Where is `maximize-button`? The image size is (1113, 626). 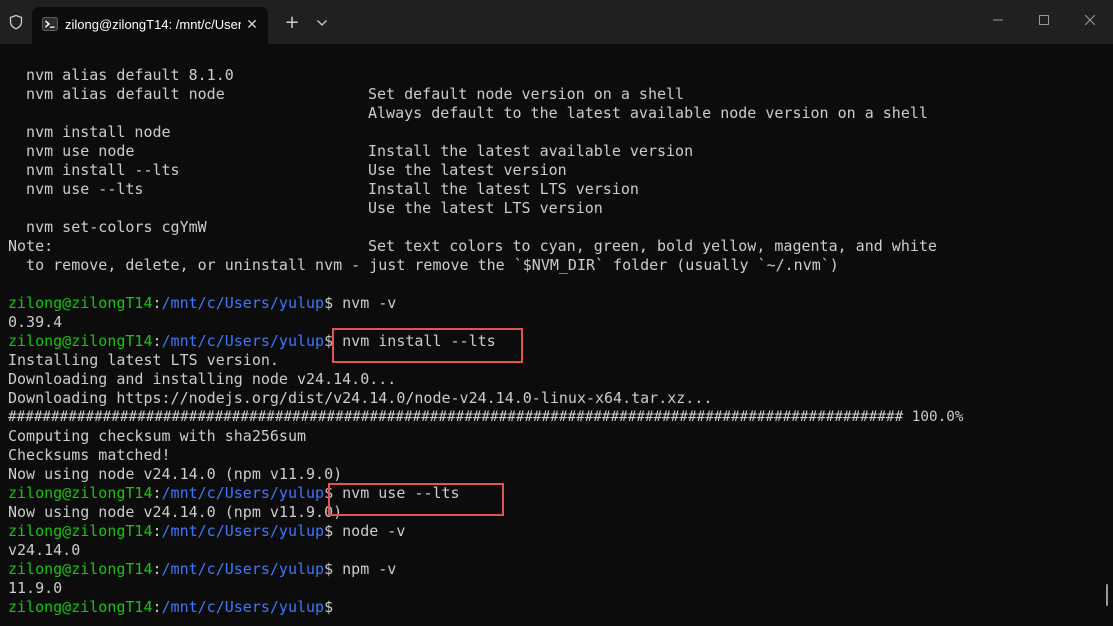 maximize-button is located at coordinates (1044, 20).